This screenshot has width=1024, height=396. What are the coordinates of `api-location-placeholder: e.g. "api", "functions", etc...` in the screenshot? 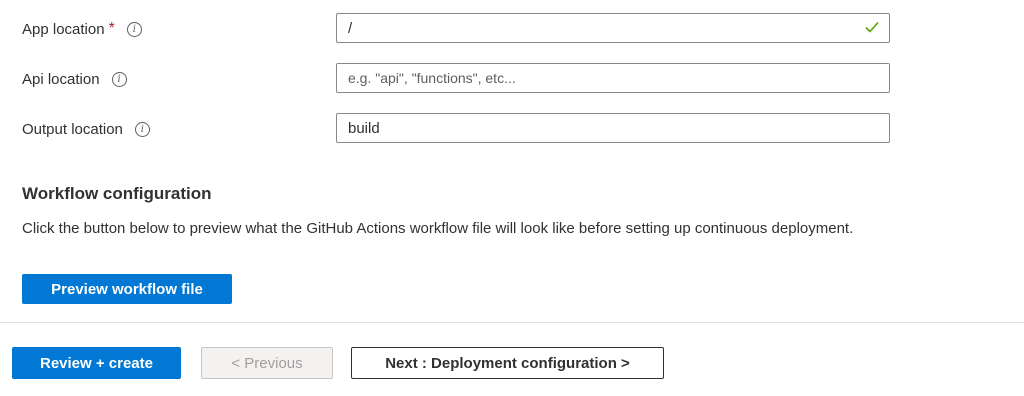 It's located at (432, 78).